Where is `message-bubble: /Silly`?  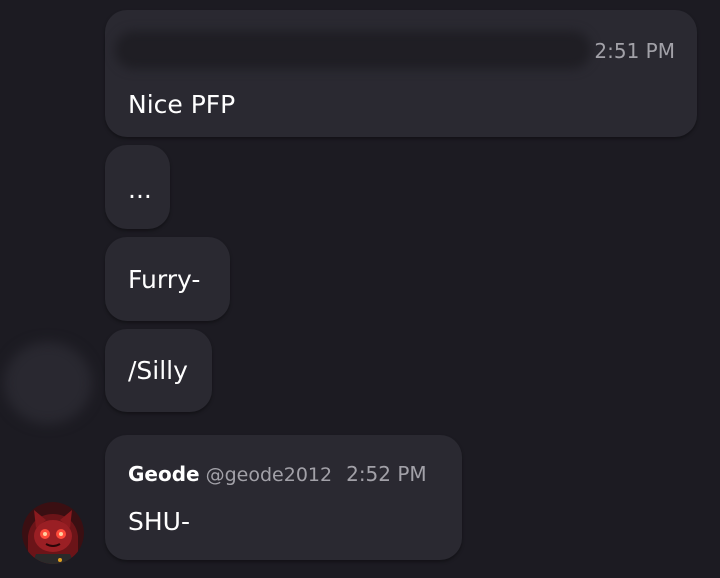
message-bubble: /Silly is located at coordinates (158, 370).